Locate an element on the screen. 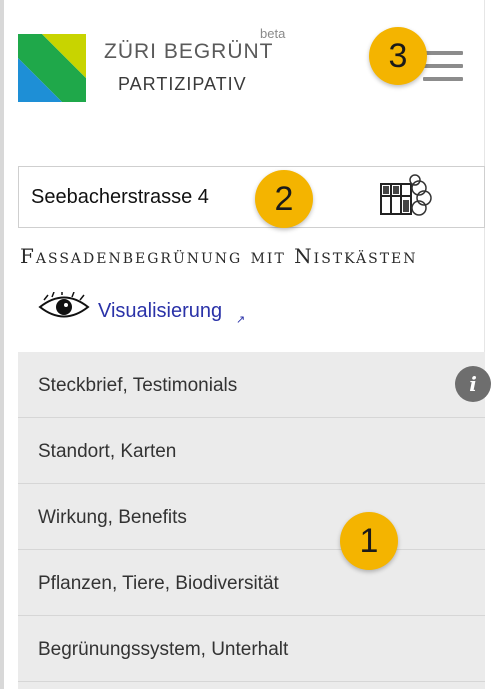 This screenshot has width=492, height=689. menu-bar-middle is located at coordinates (443, 66).